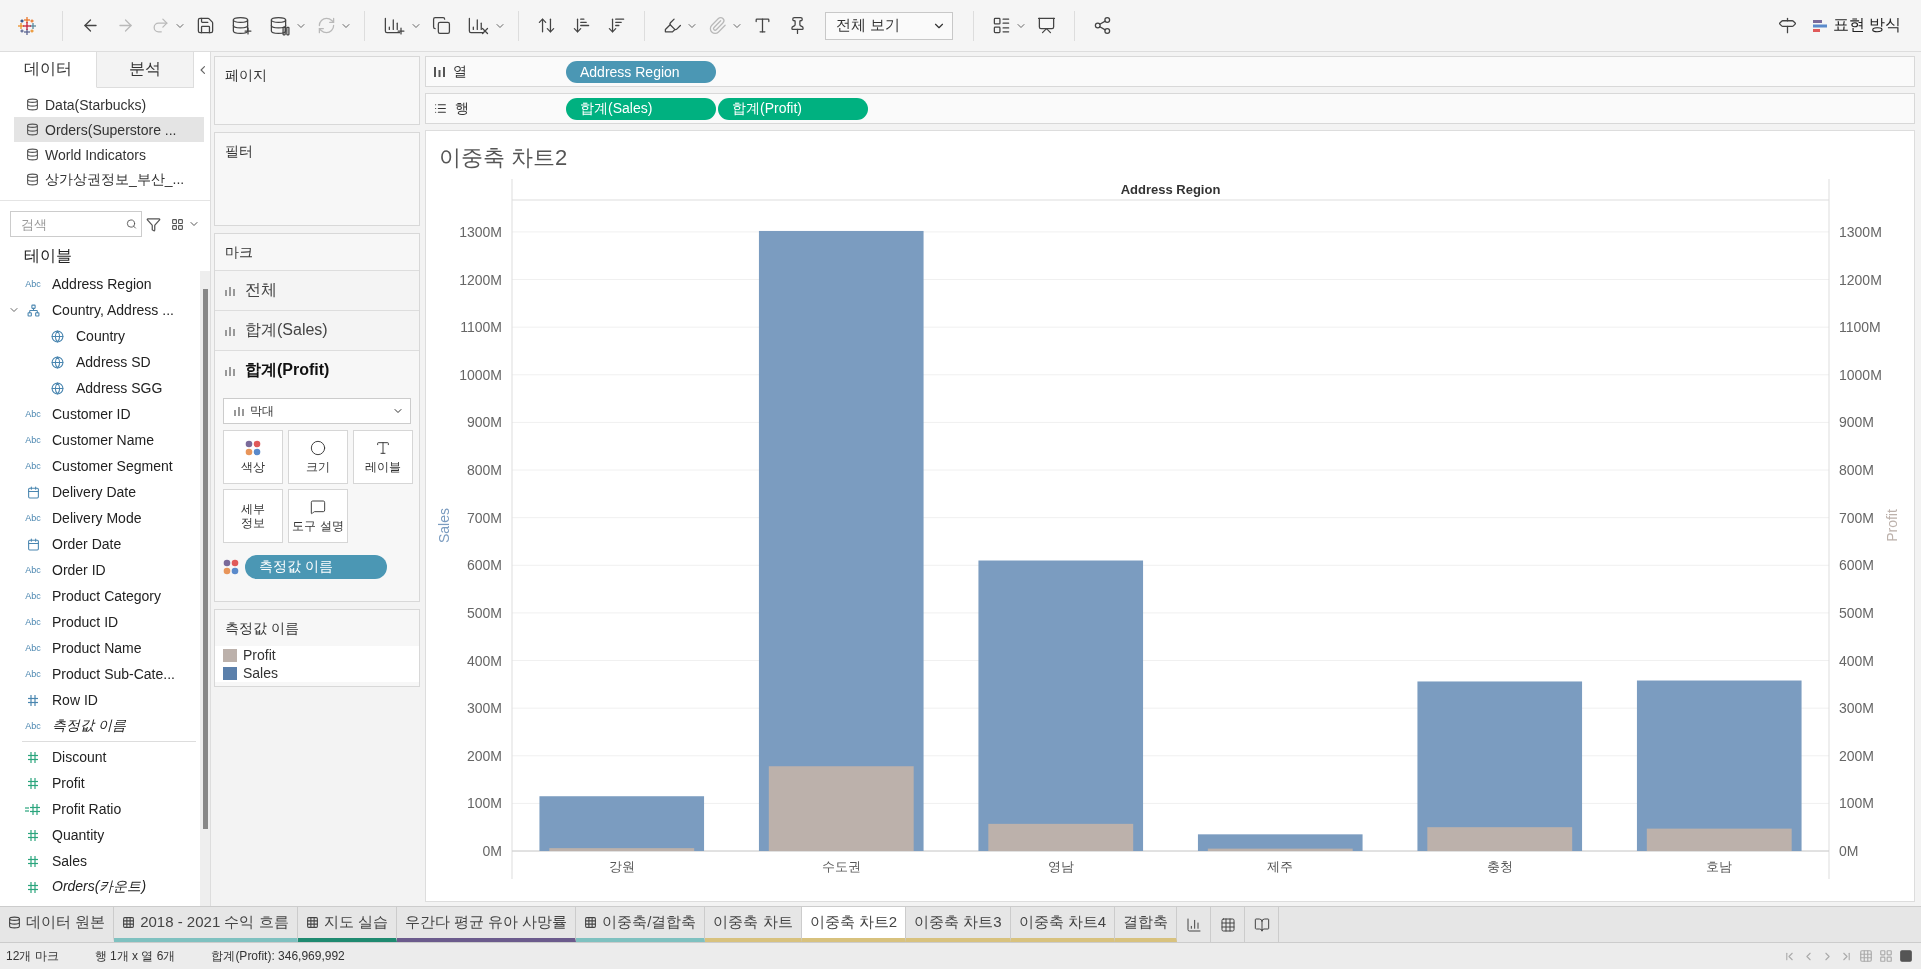 The image size is (1921, 969). I want to click on field-item: Delivery Date, so click(104, 492).